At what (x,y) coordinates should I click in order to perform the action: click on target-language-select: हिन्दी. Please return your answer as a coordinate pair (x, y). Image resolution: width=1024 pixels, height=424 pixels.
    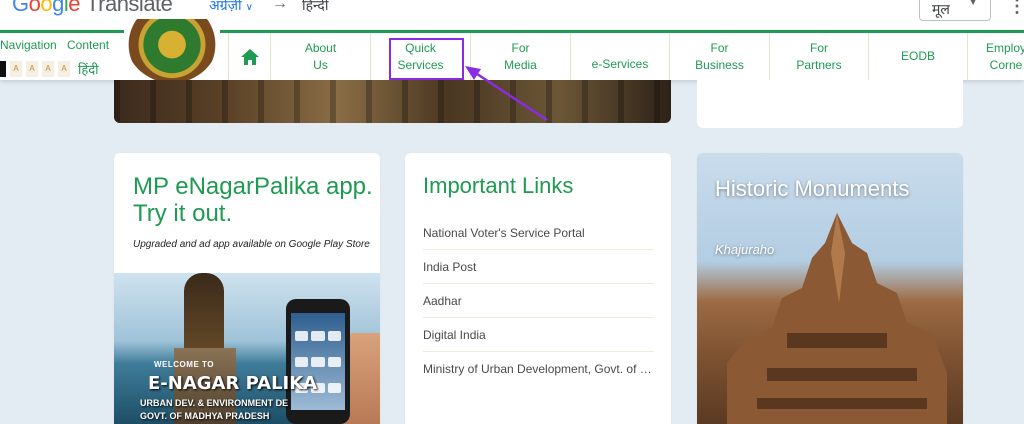
    Looking at the image, I should click on (315, 7).